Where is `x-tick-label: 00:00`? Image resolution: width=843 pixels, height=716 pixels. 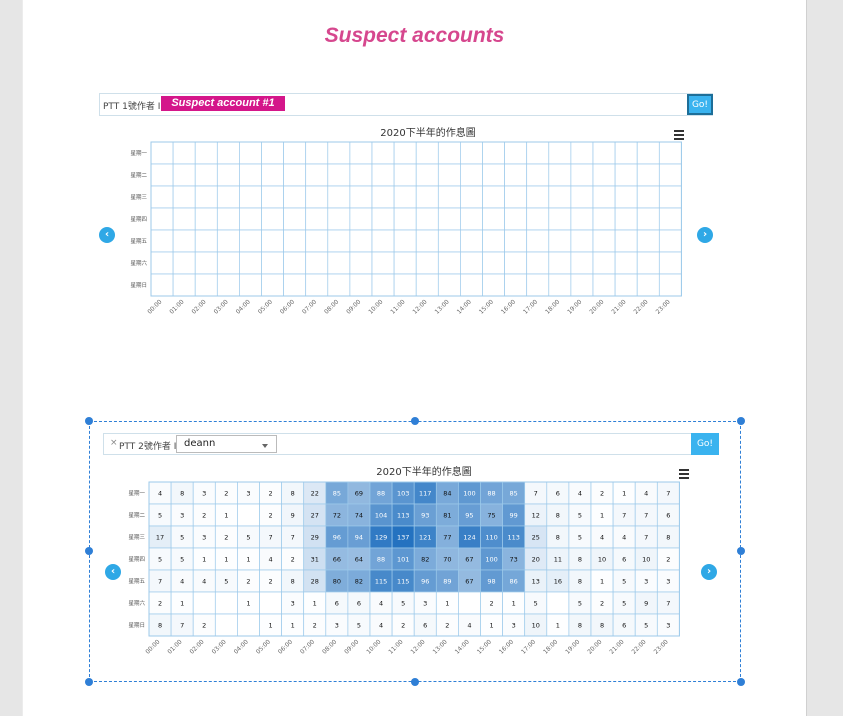 x-tick-label: 00:00 is located at coordinates (152, 646).